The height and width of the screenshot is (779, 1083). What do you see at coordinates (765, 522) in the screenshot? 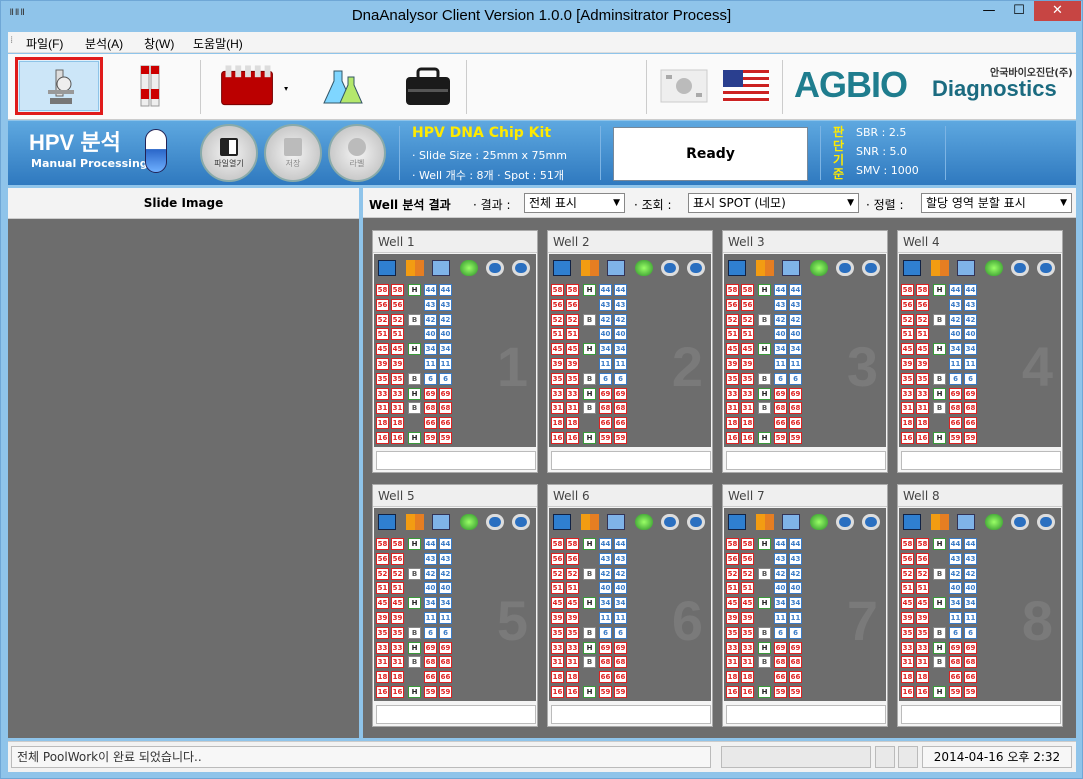
I see `grid-add-icon` at bounding box center [765, 522].